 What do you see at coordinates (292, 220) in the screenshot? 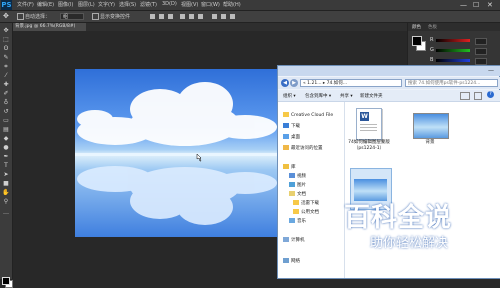
I see `music-icon` at bounding box center [292, 220].